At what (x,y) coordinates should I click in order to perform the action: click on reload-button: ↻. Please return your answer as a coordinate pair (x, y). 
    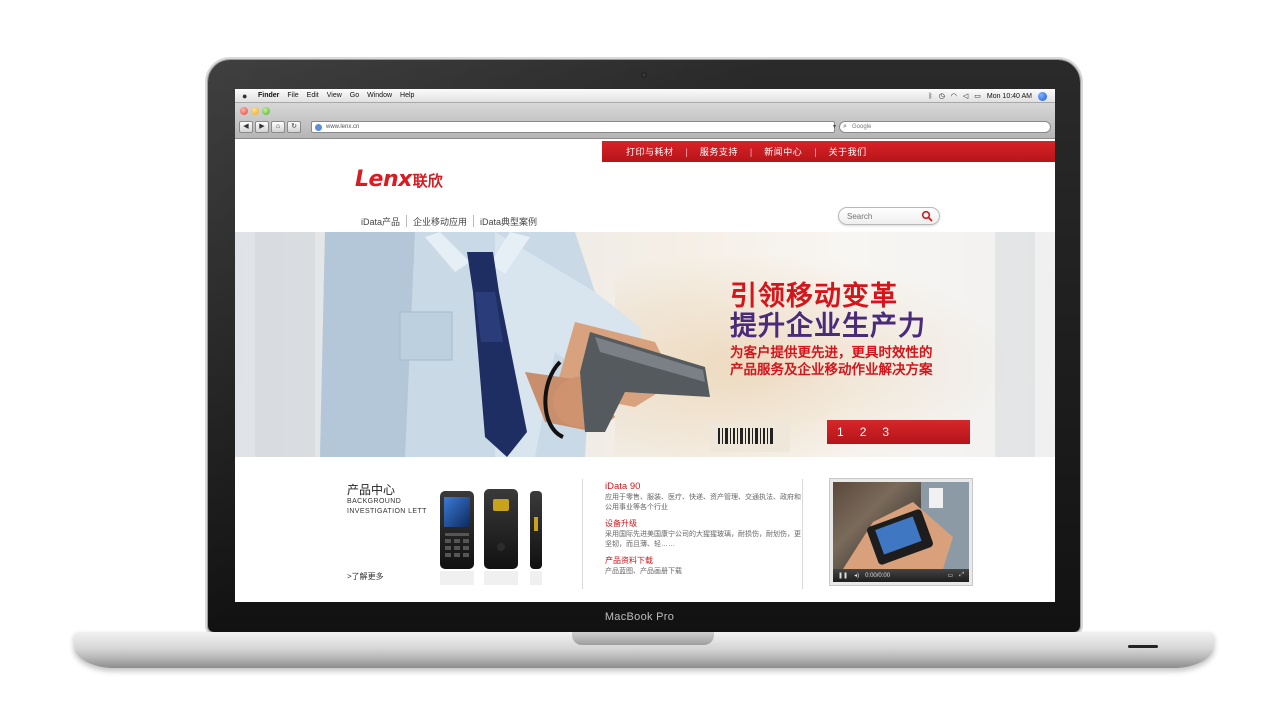
    Looking at the image, I should click on (294, 127).